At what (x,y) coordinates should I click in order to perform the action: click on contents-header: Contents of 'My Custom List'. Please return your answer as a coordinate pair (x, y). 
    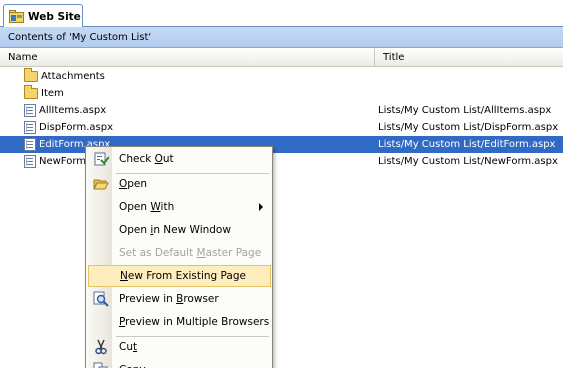
    Looking at the image, I should click on (281, 37).